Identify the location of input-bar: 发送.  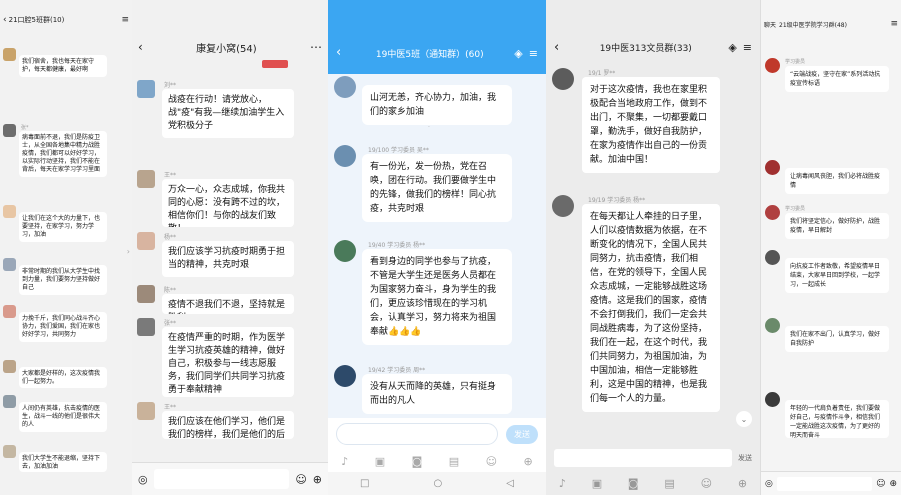
(653, 458).